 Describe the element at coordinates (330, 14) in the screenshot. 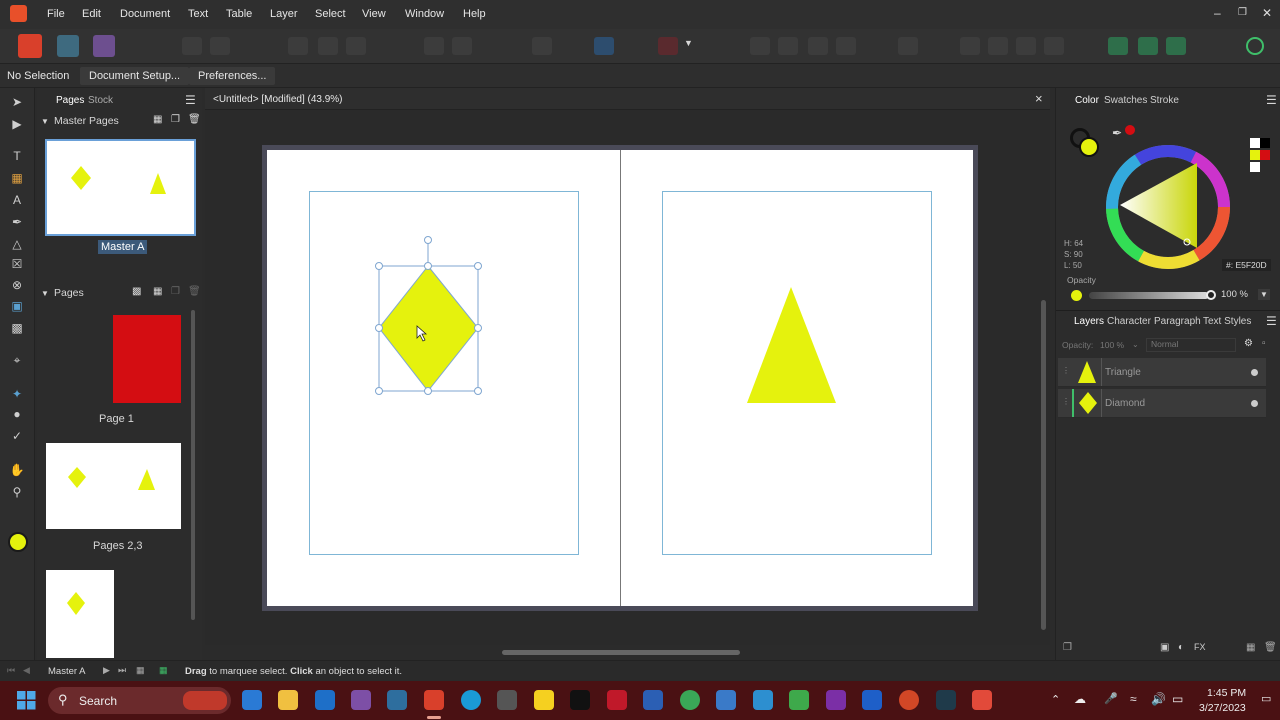

I see `menu-select: Select` at that location.